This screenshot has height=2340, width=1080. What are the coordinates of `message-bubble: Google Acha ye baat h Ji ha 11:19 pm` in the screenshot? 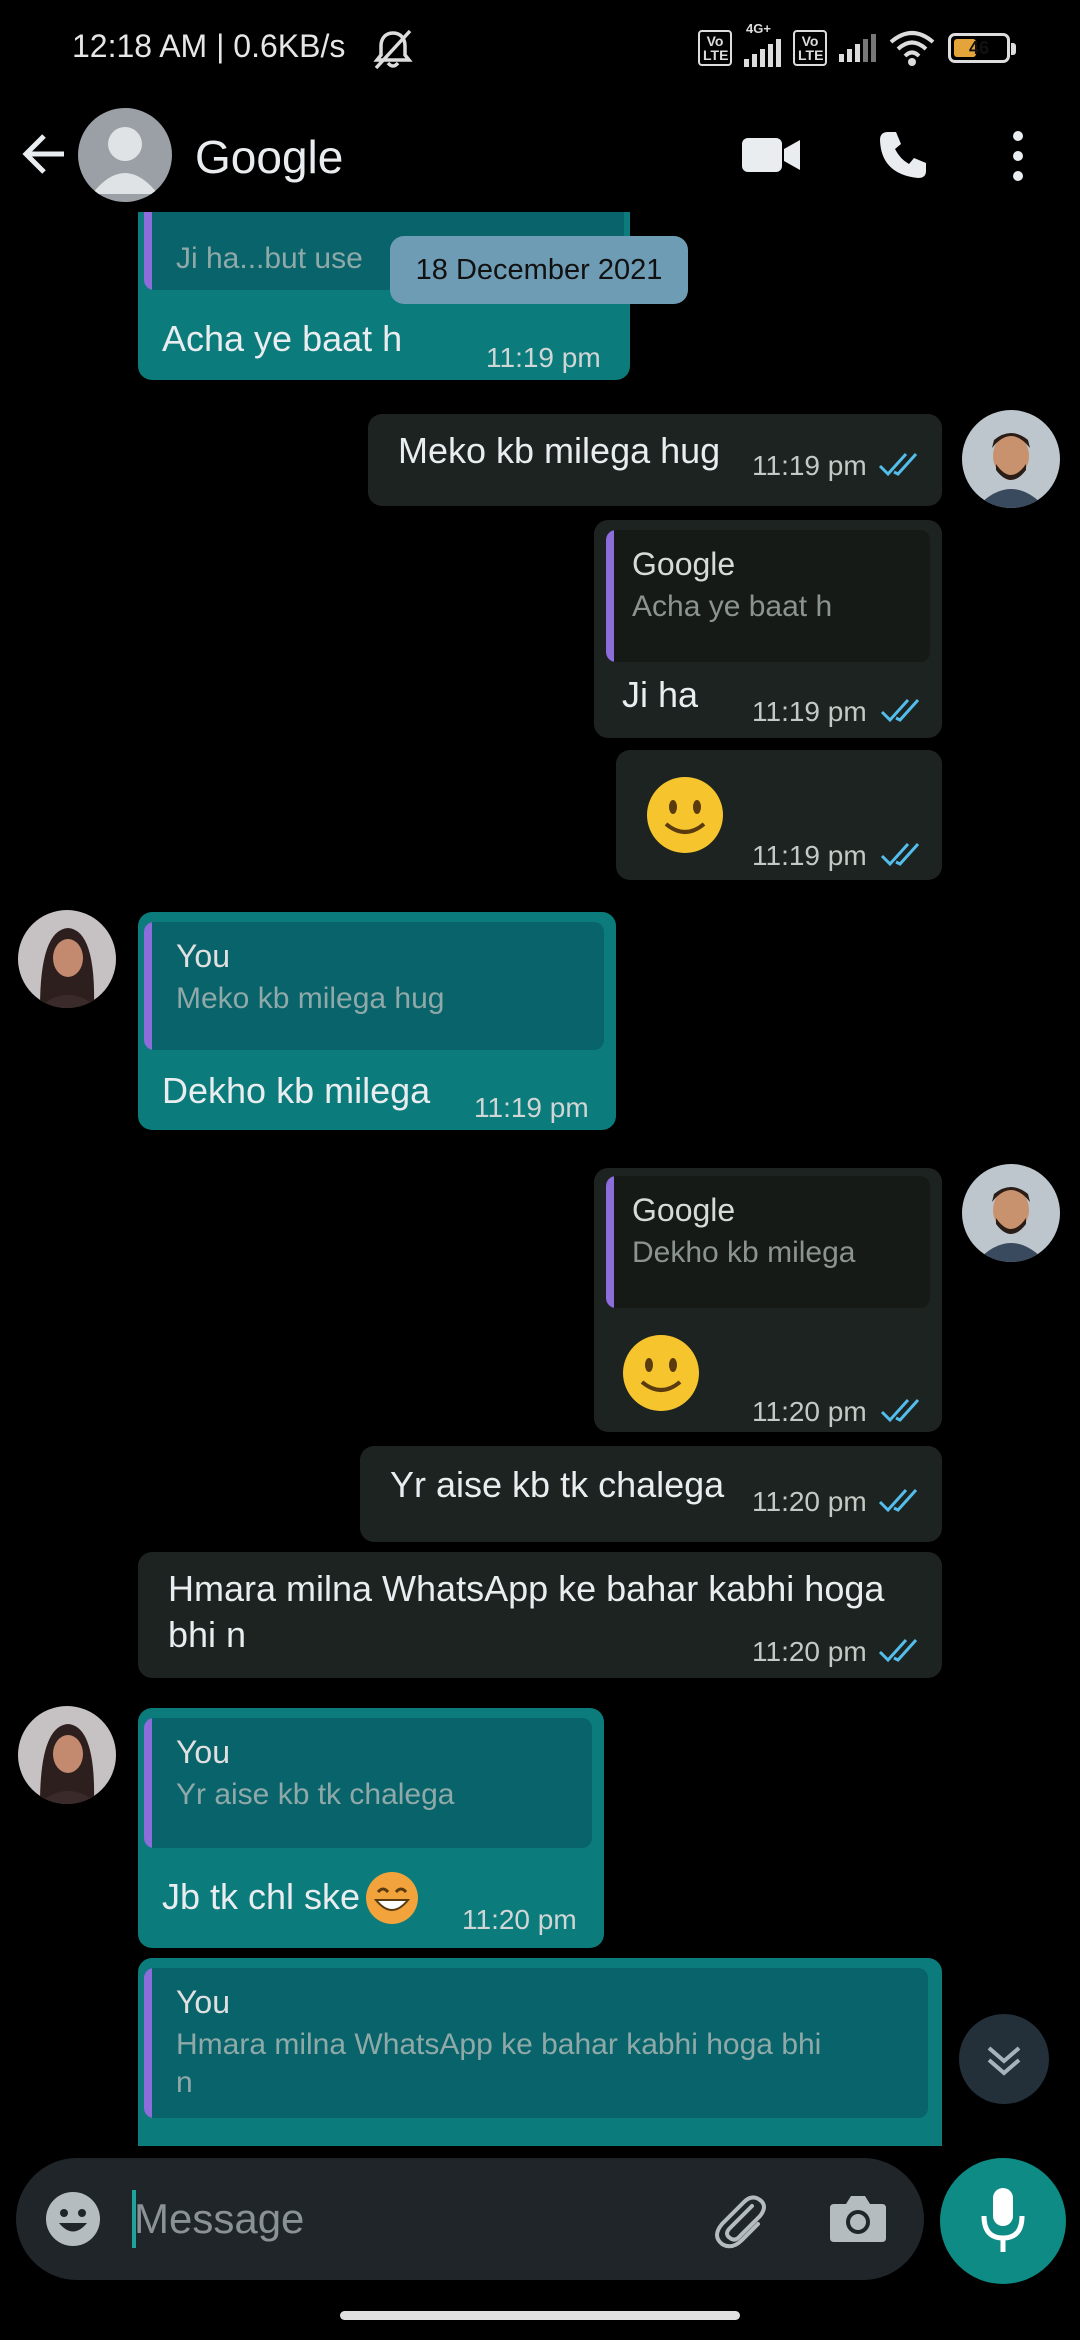 It's located at (768, 629).